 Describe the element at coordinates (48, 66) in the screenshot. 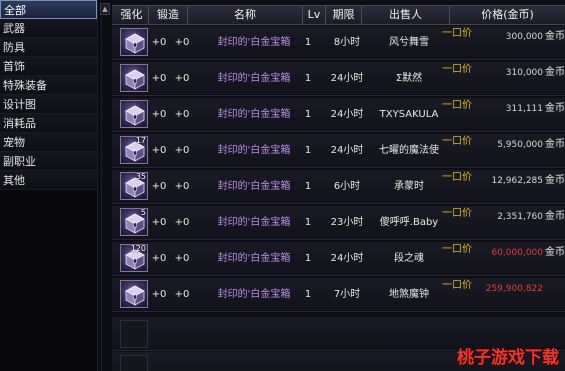

I see `category-item: 首饰` at that location.